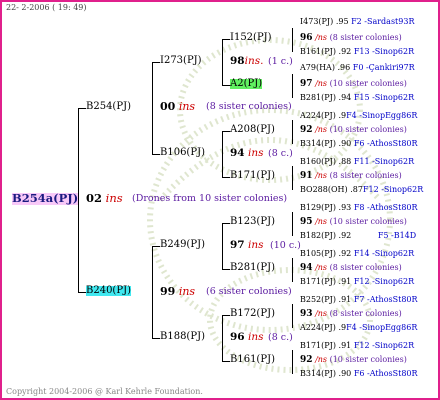 The image size is (440, 400). I want to click on gen4-bottom-row: B281(PJ) .94 F15 -Sinop62R, so click(357, 98).